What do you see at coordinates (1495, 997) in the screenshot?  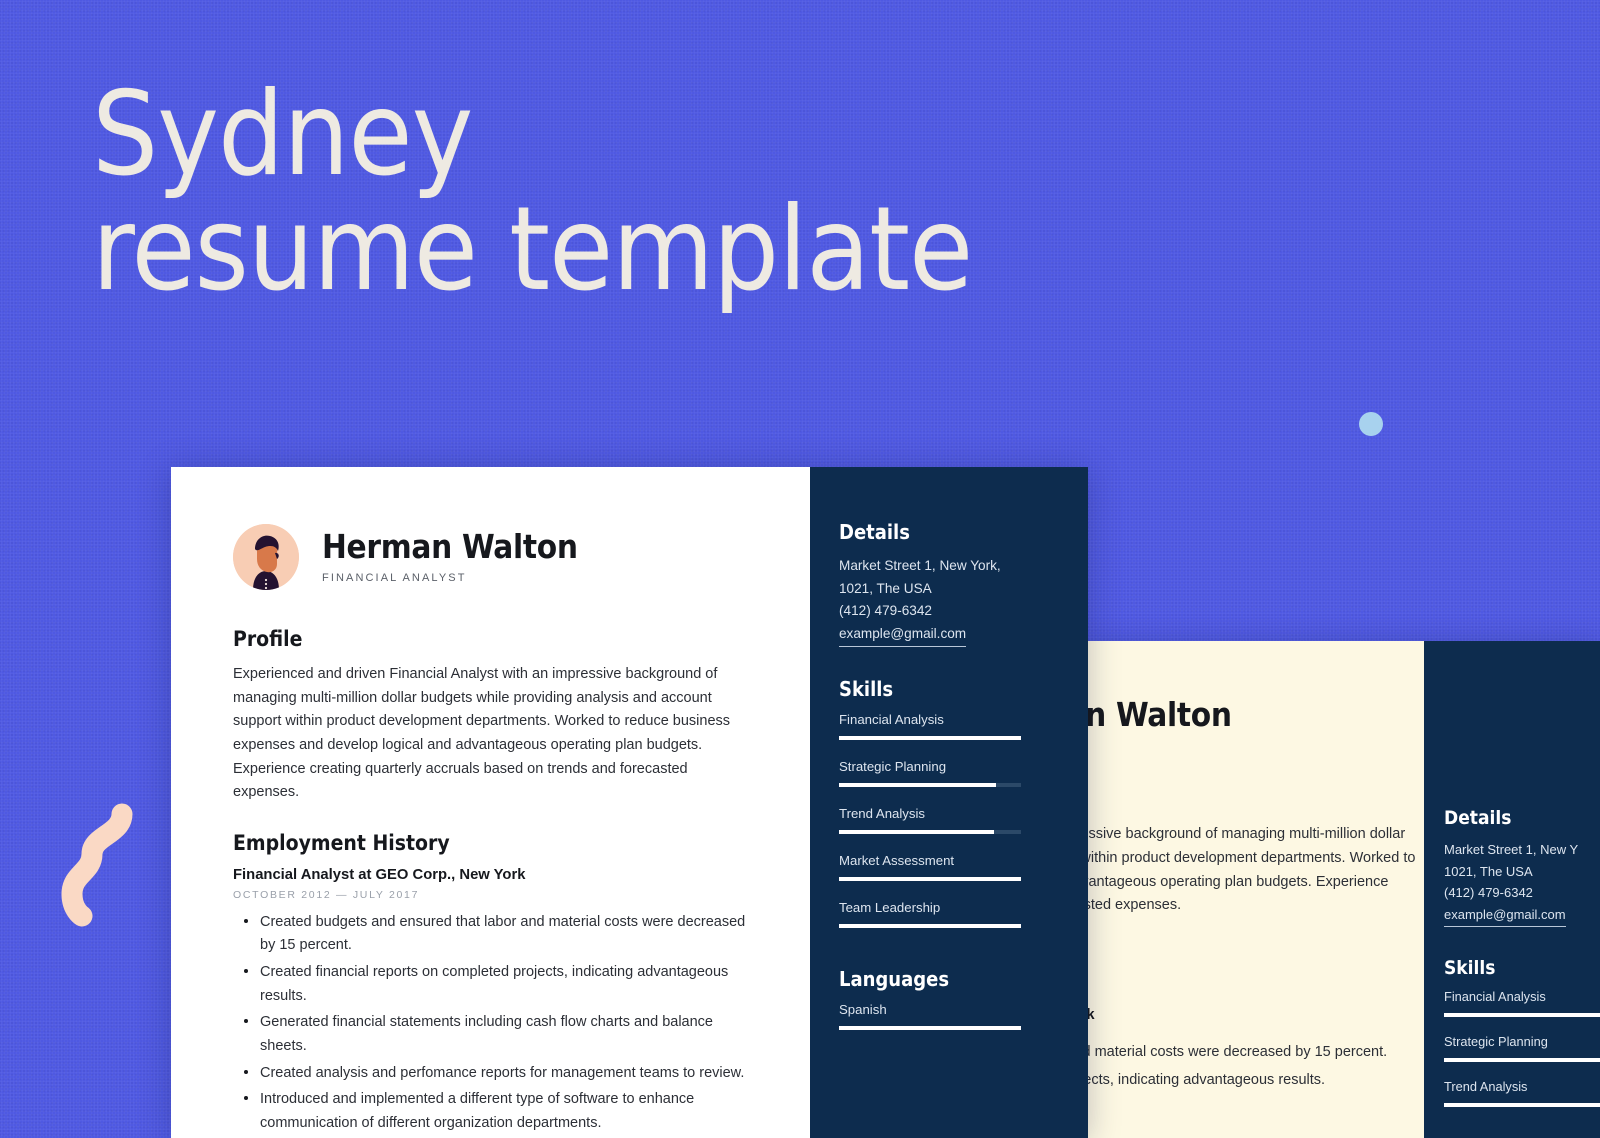 I see `back-skill-label: Financial Analysis` at bounding box center [1495, 997].